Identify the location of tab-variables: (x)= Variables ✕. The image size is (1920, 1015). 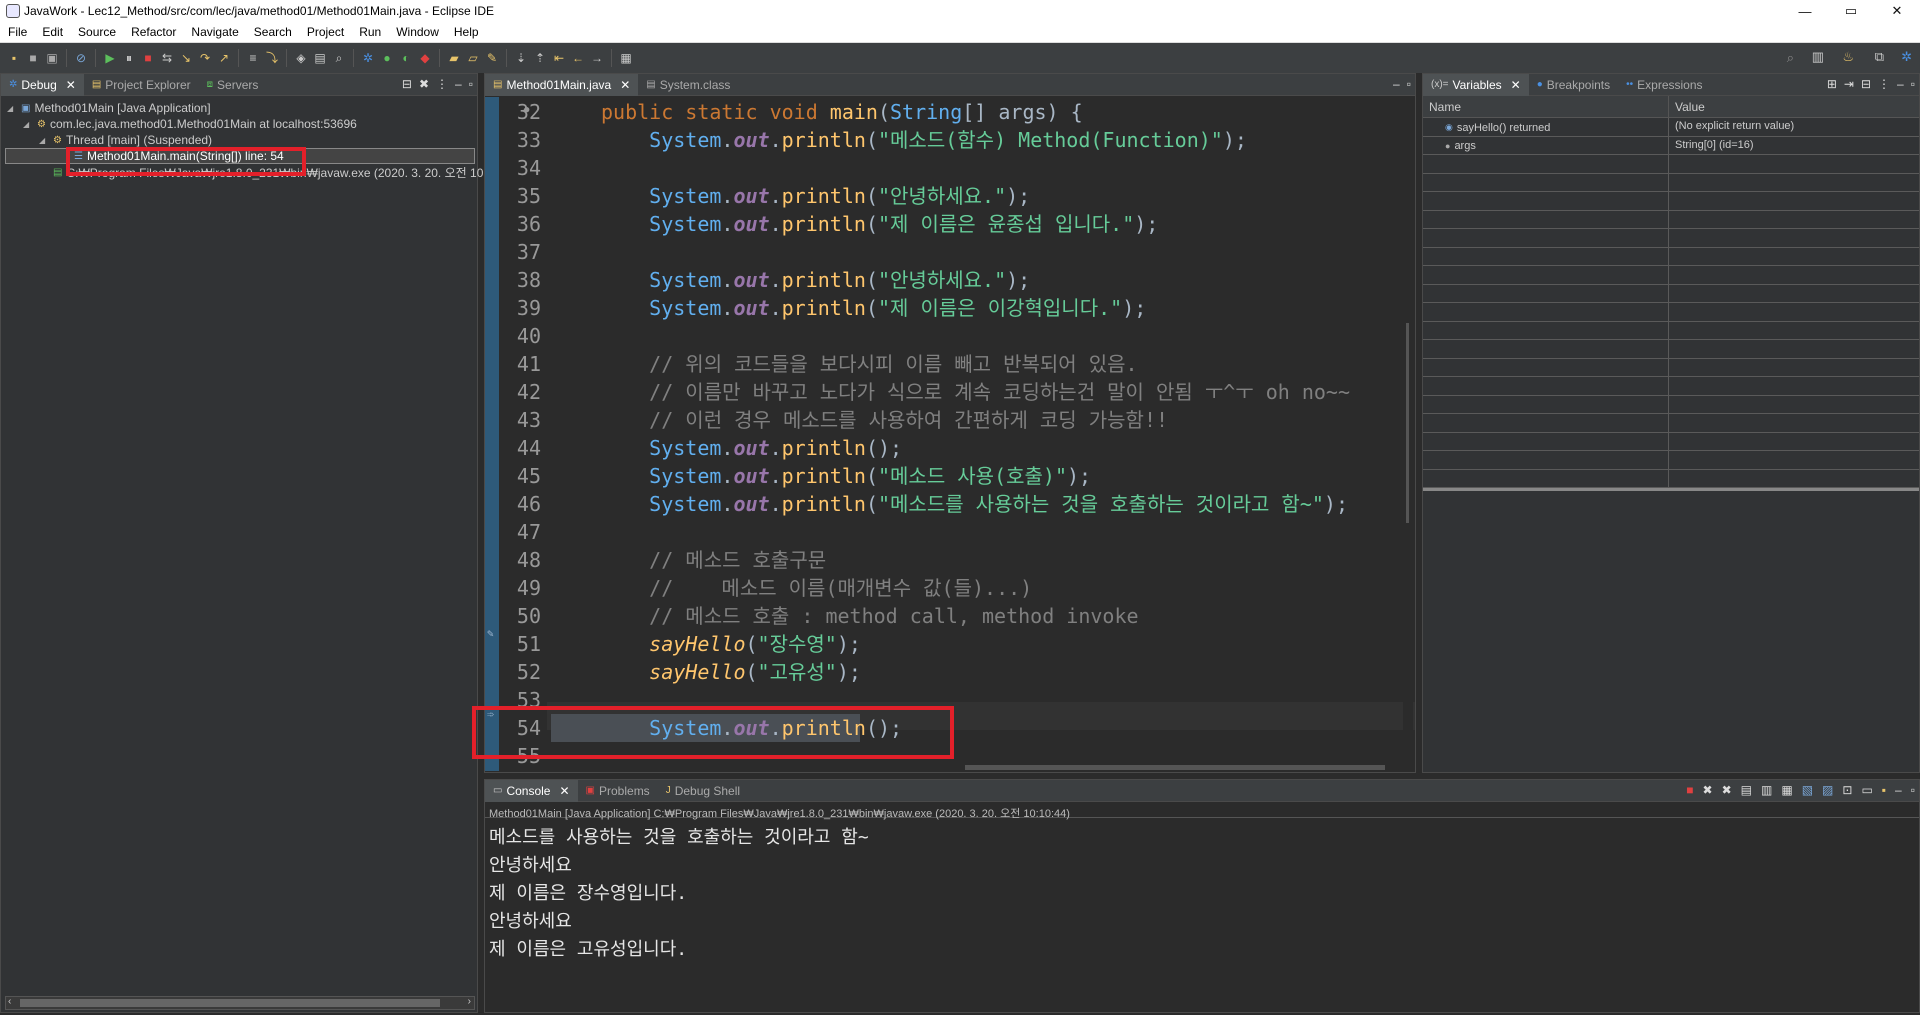
(1476, 84).